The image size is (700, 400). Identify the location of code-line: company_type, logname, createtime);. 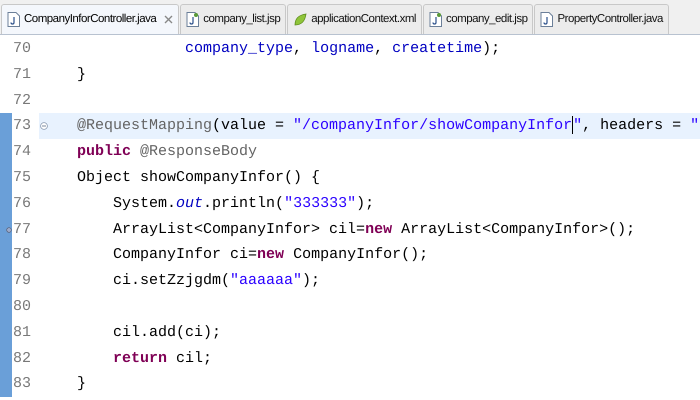
(342, 48).